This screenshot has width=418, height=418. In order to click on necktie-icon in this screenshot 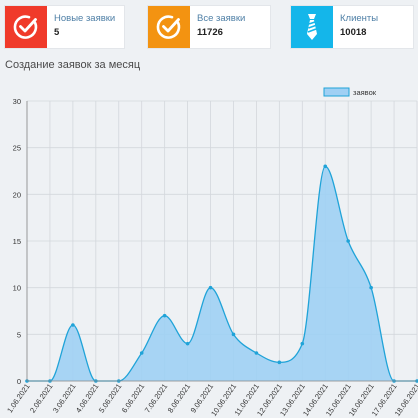, I will do `click(312, 27)`.